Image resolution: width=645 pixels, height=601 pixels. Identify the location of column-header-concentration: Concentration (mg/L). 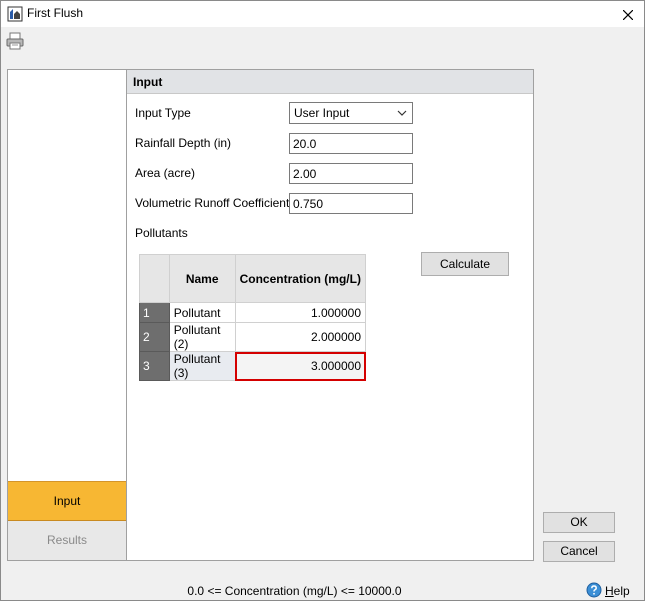
(300, 278).